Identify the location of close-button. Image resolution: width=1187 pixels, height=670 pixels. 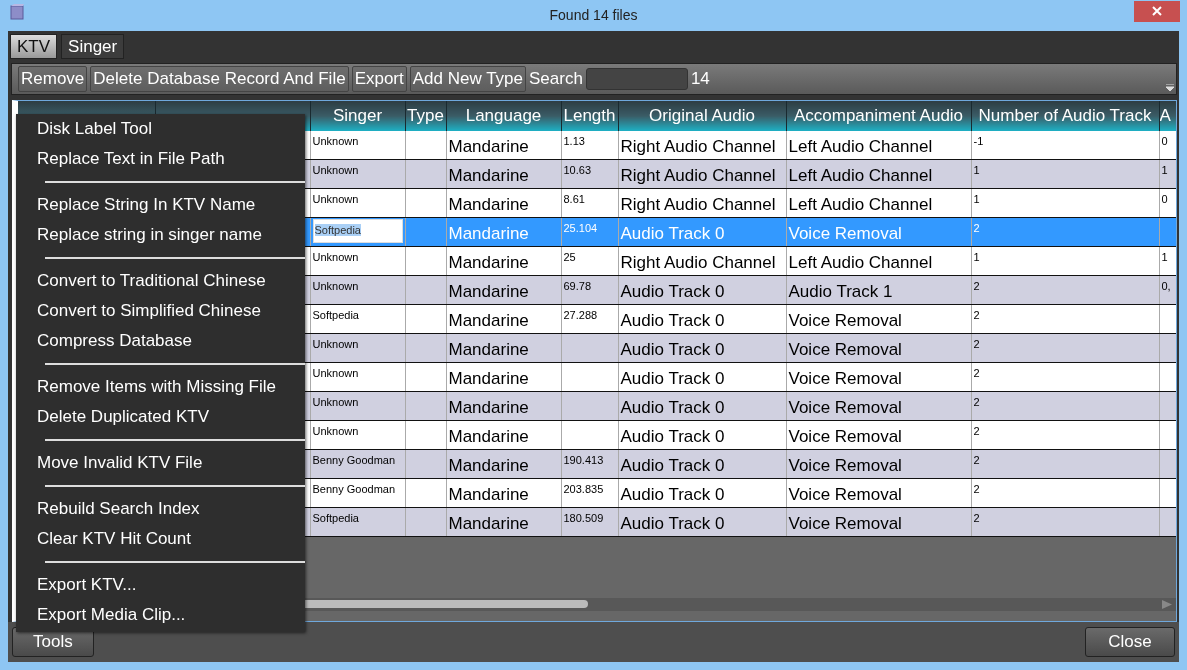
(1157, 11).